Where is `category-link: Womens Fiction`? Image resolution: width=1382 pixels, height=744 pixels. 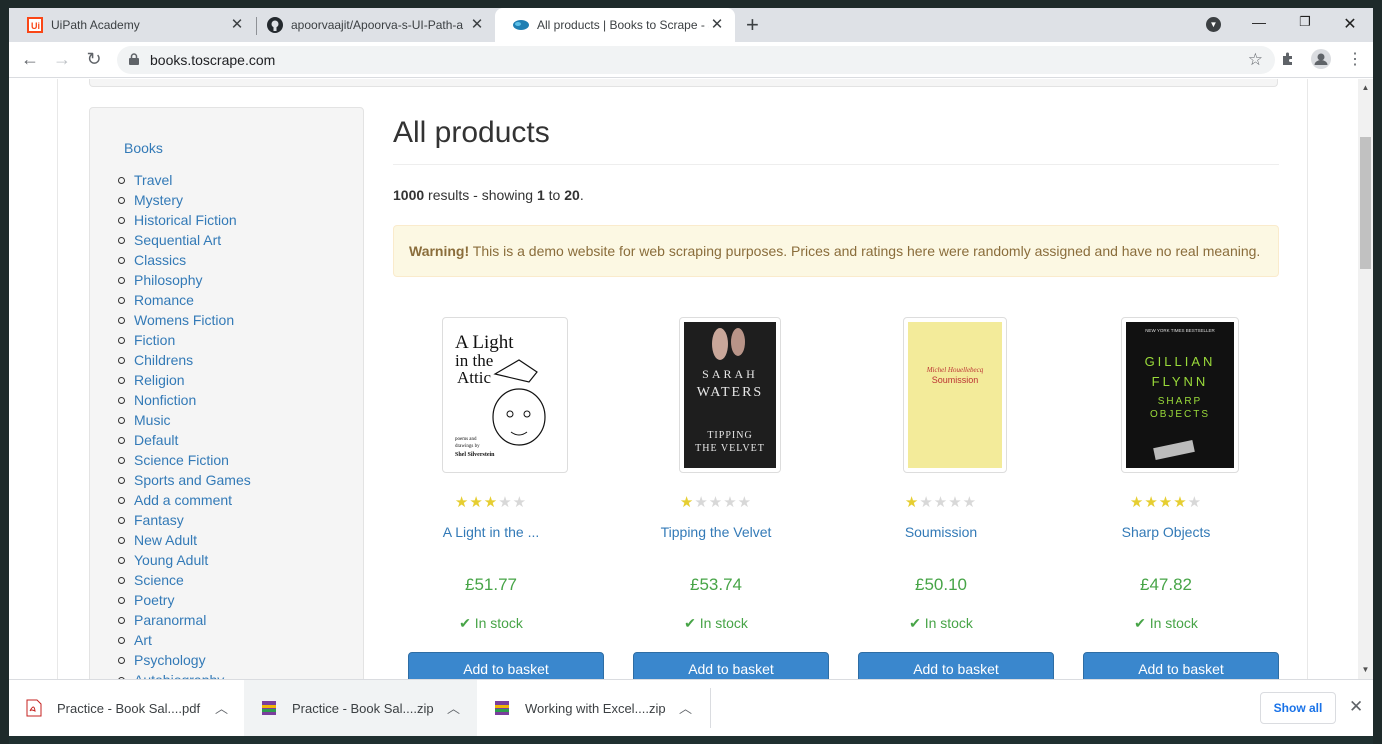 category-link: Womens Fiction is located at coordinates (184, 320).